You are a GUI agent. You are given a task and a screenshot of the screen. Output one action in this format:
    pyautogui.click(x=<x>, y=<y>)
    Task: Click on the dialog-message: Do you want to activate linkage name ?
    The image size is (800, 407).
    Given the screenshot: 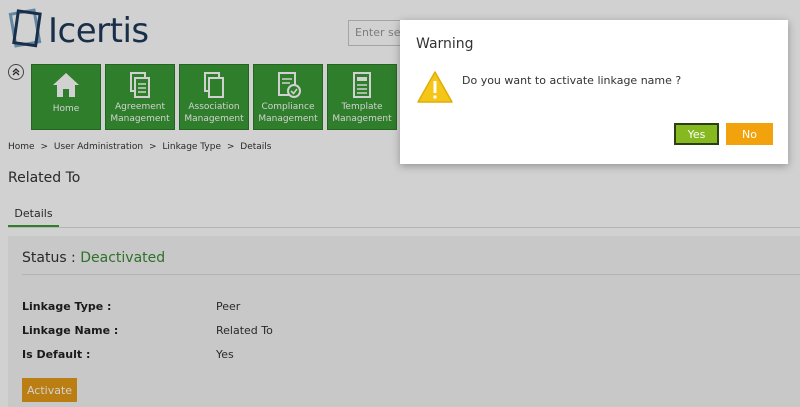 What is the action you would take?
    pyautogui.click(x=572, y=80)
    